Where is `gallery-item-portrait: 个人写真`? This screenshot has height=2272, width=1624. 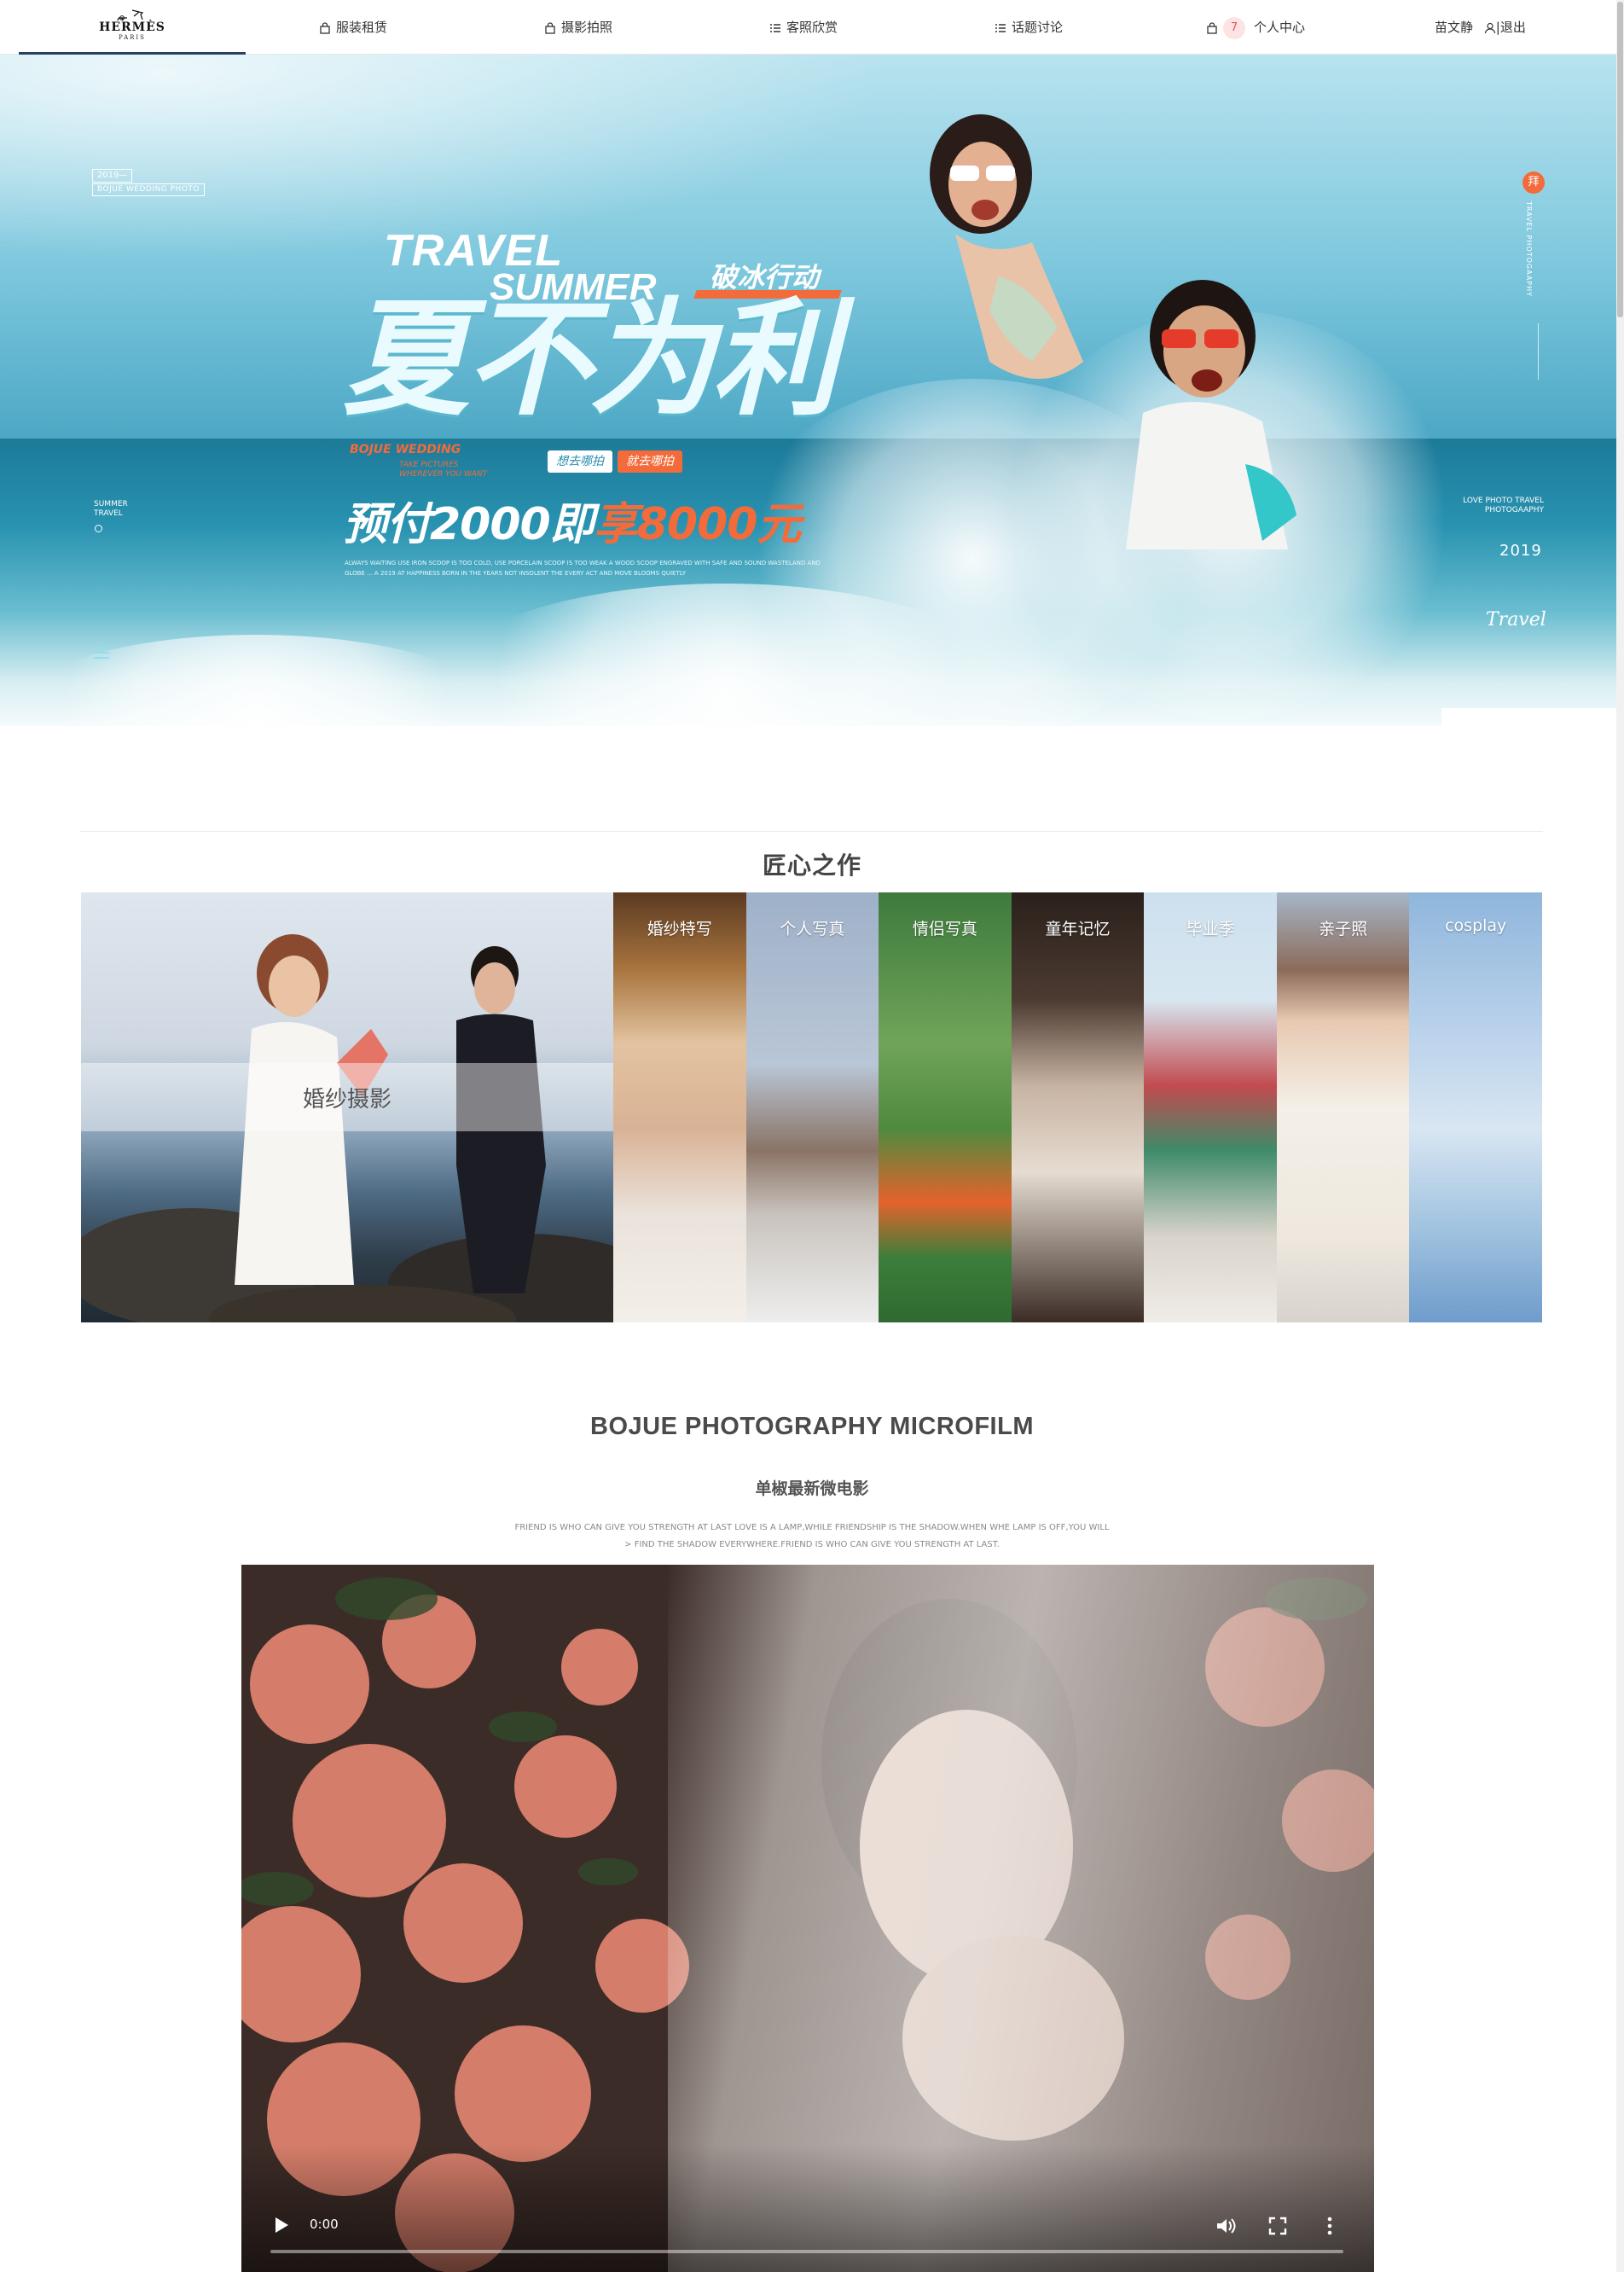
gallery-item-portrait: 个人写真 is located at coordinates (812, 1107).